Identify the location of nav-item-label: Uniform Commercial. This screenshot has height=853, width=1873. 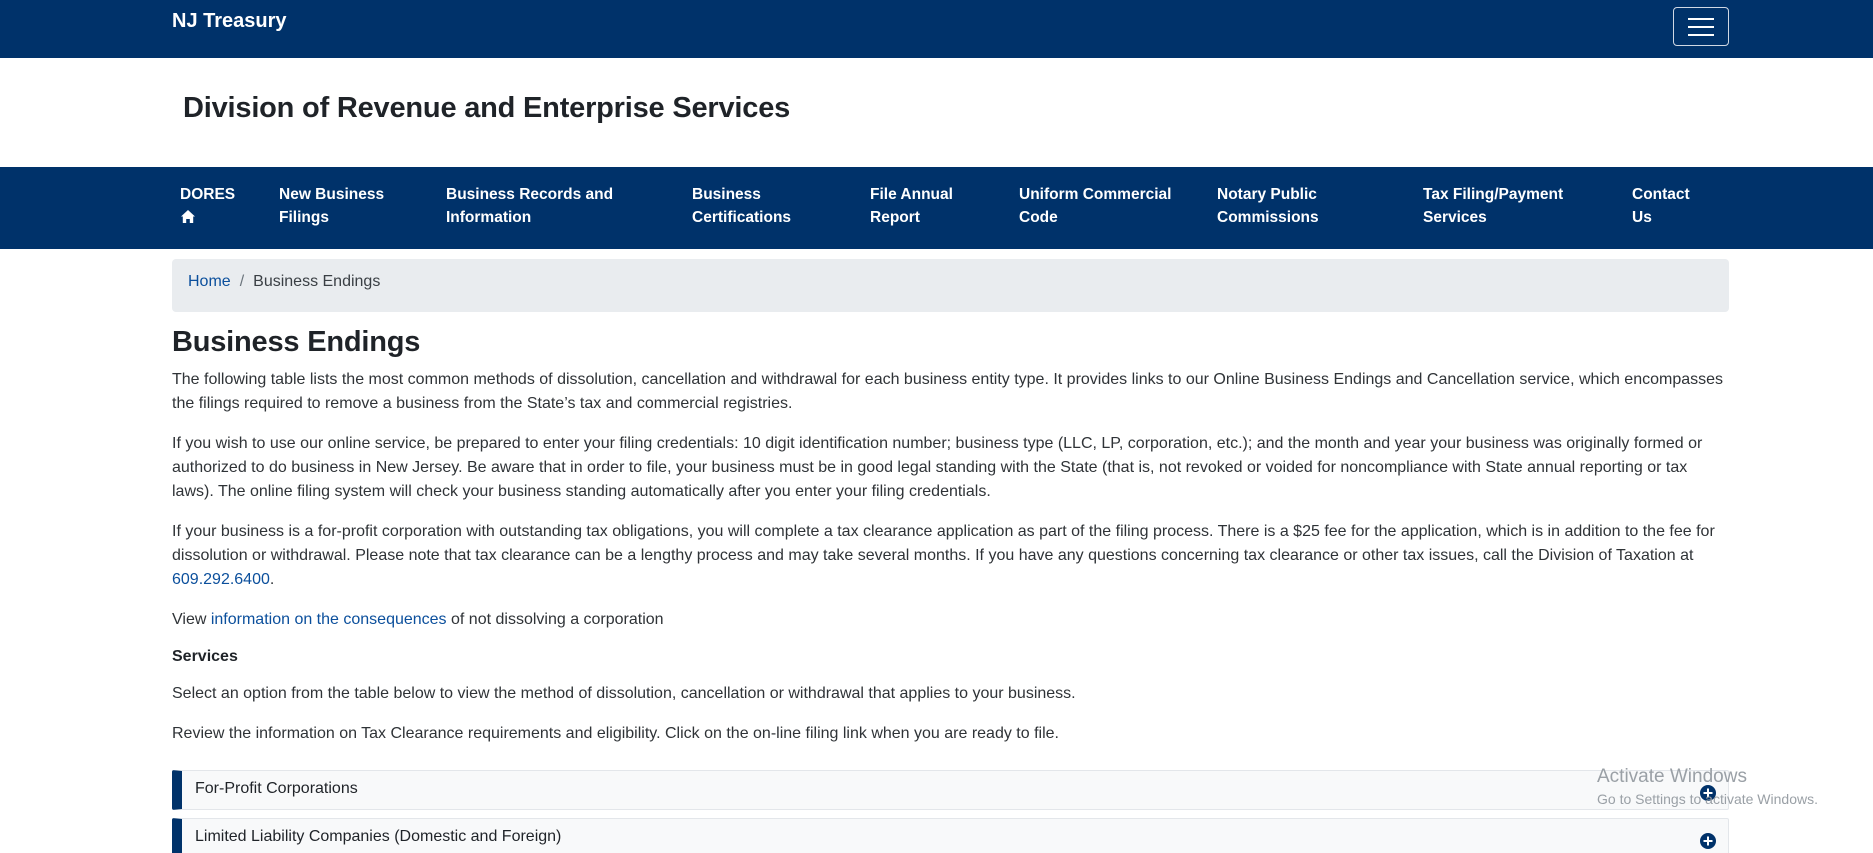
(1095, 194).